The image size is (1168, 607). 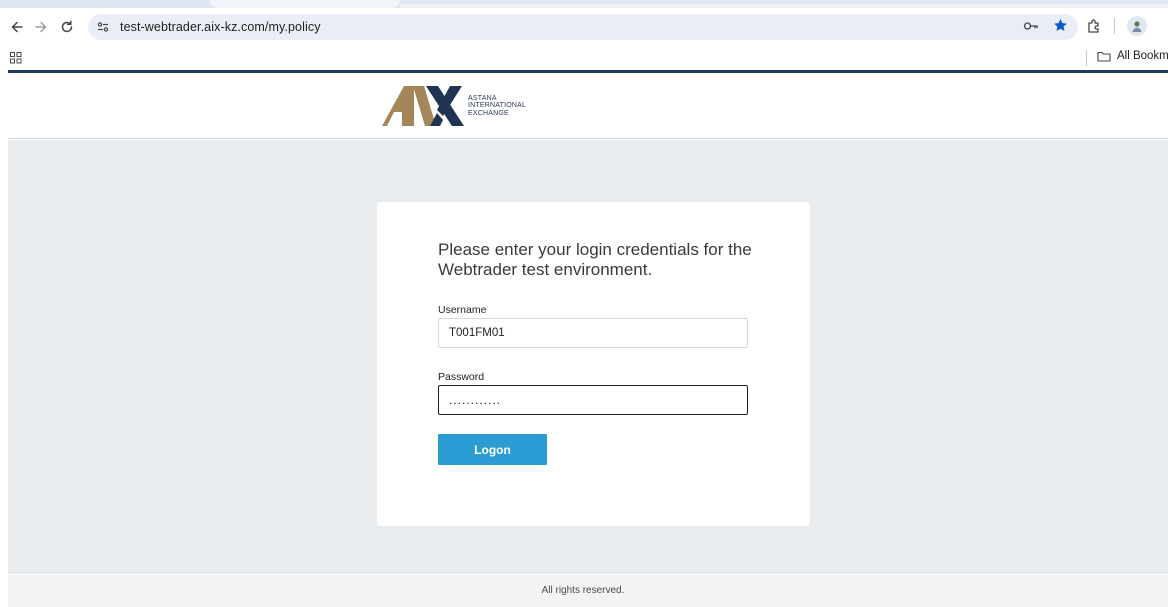 What do you see at coordinates (220, 27) in the screenshot?
I see `url-text: test-webtrader.aix-kz.com/my.policy` at bounding box center [220, 27].